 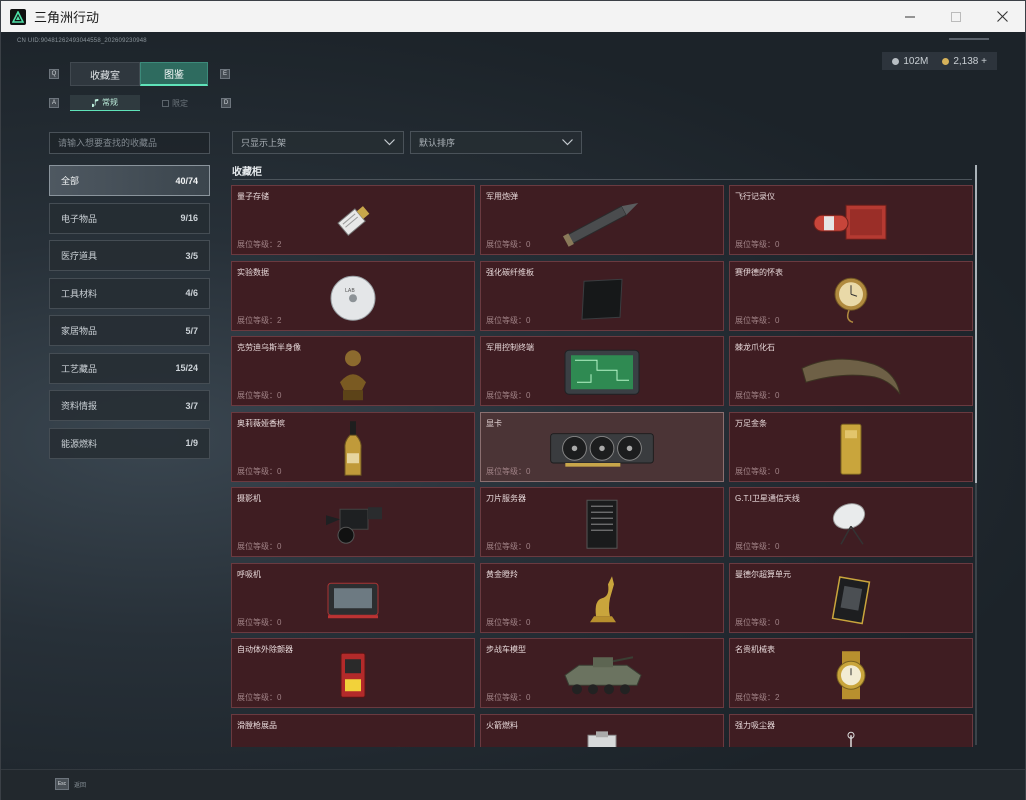 What do you see at coordinates (763, 574) in the screenshot?
I see `card-name: 曼德尔超算单元` at bounding box center [763, 574].